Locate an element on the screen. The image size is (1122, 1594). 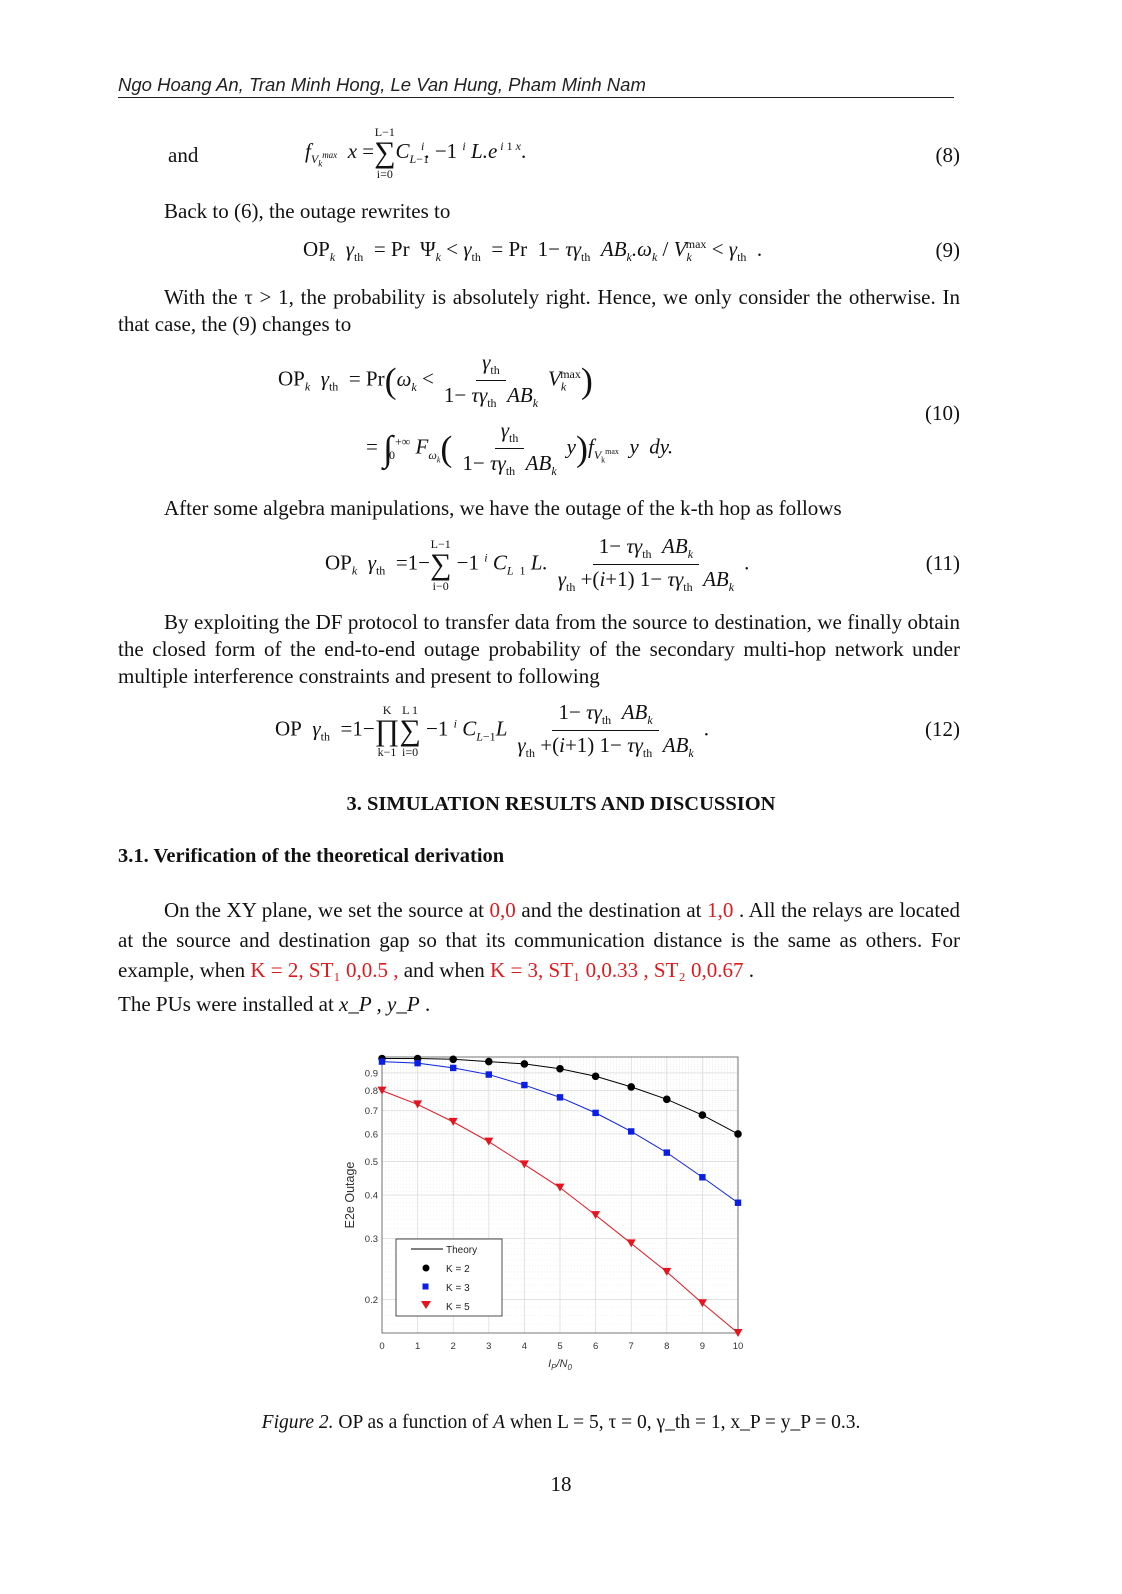
y-axis-label: E2e Outage is located at coordinates (350, 1195).